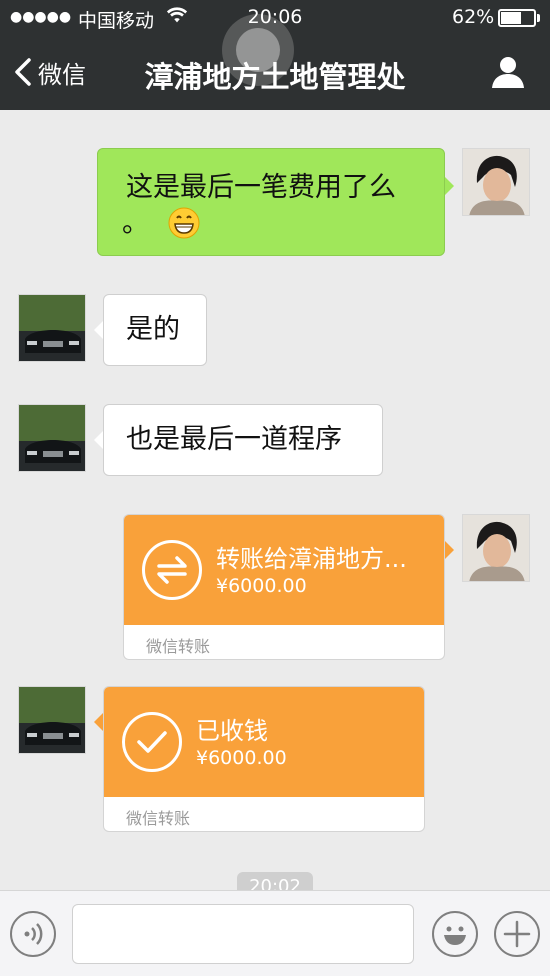  I want to click on transfer-card-header: 已收钱 ¥6000.00, so click(264, 742).